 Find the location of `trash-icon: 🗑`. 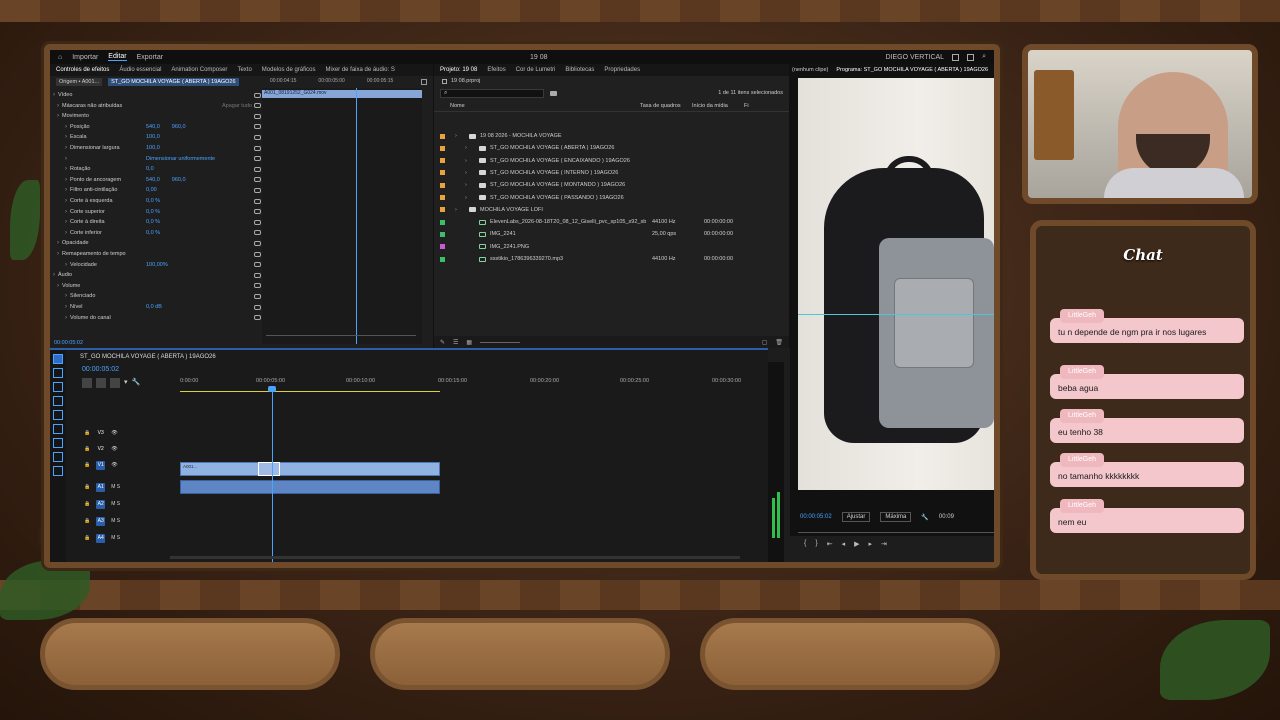

trash-icon: 🗑 is located at coordinates (779, 342).